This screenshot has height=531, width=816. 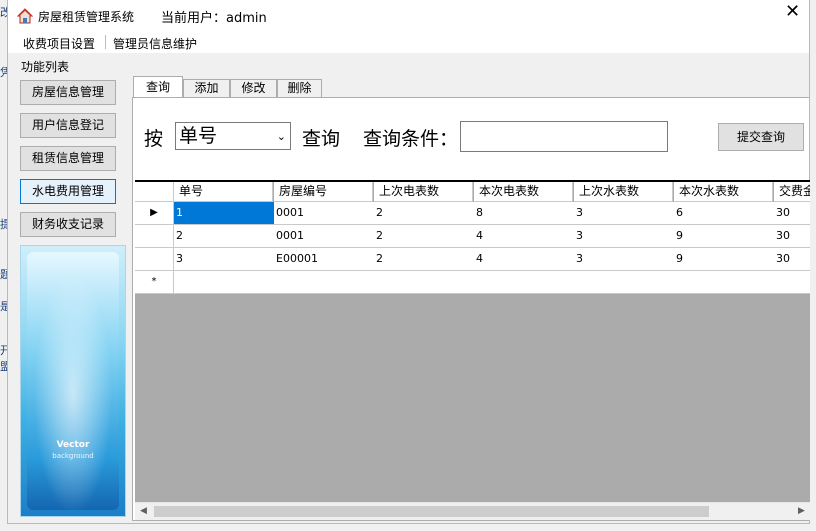 I want to click on background-right-strip, so click(x=813, y=265).